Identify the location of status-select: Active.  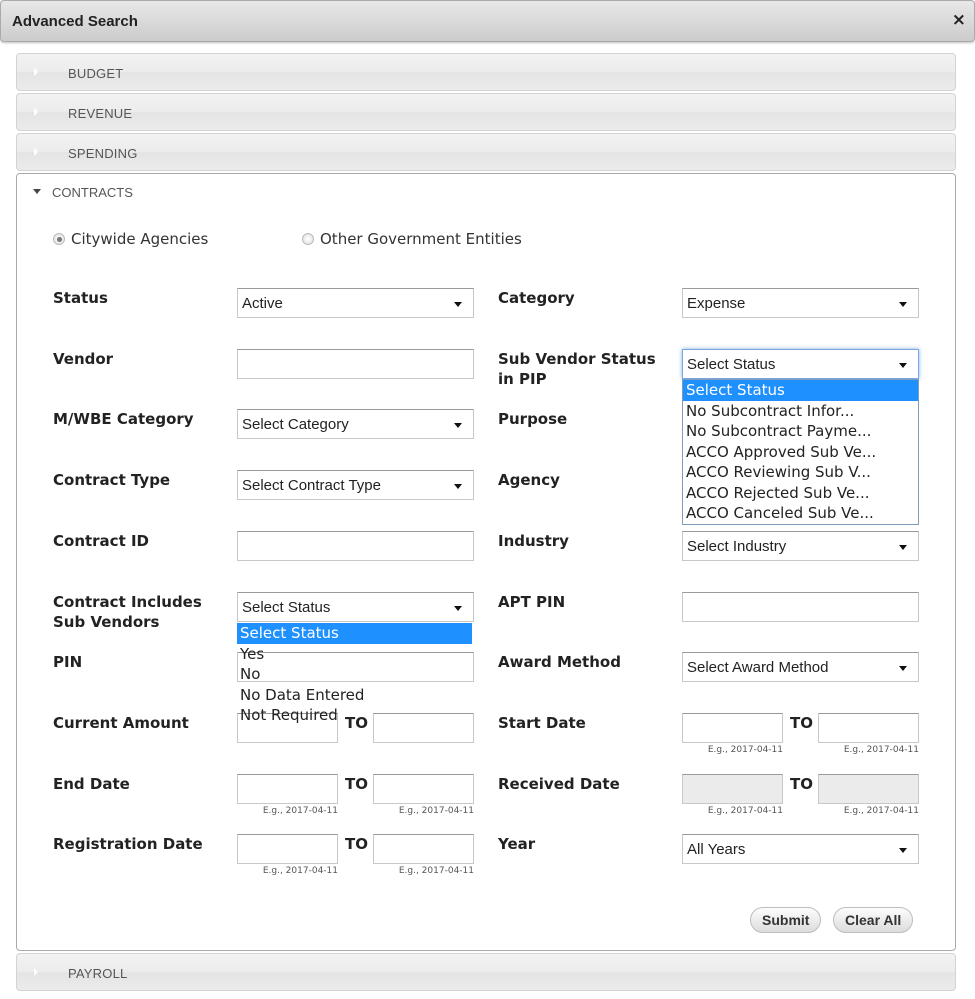
(355, 303).